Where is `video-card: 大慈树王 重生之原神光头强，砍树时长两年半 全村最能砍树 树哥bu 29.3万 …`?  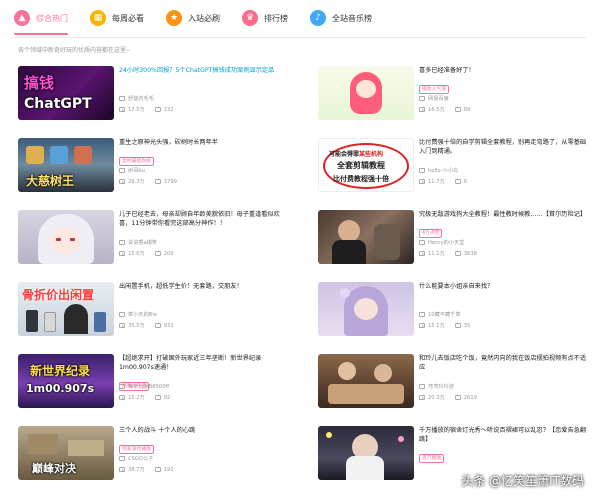 video-card: 大慈树王 重生之原神光头强，砍树时长两年半 全村最能砍树 树哥bu 29.3万 … is located at coordinates (153, 169).